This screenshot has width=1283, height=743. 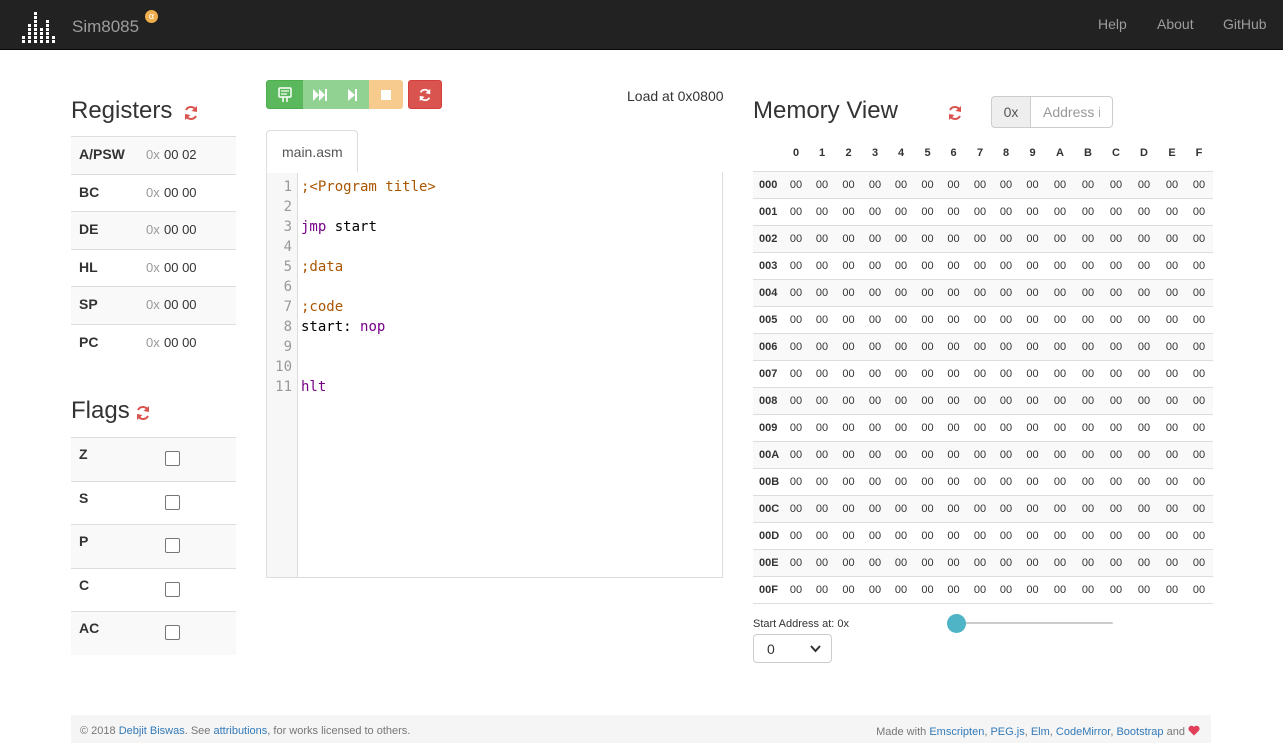 I want to click on bootstrap-link: Bootstrap, so click(x=1139, y=732).